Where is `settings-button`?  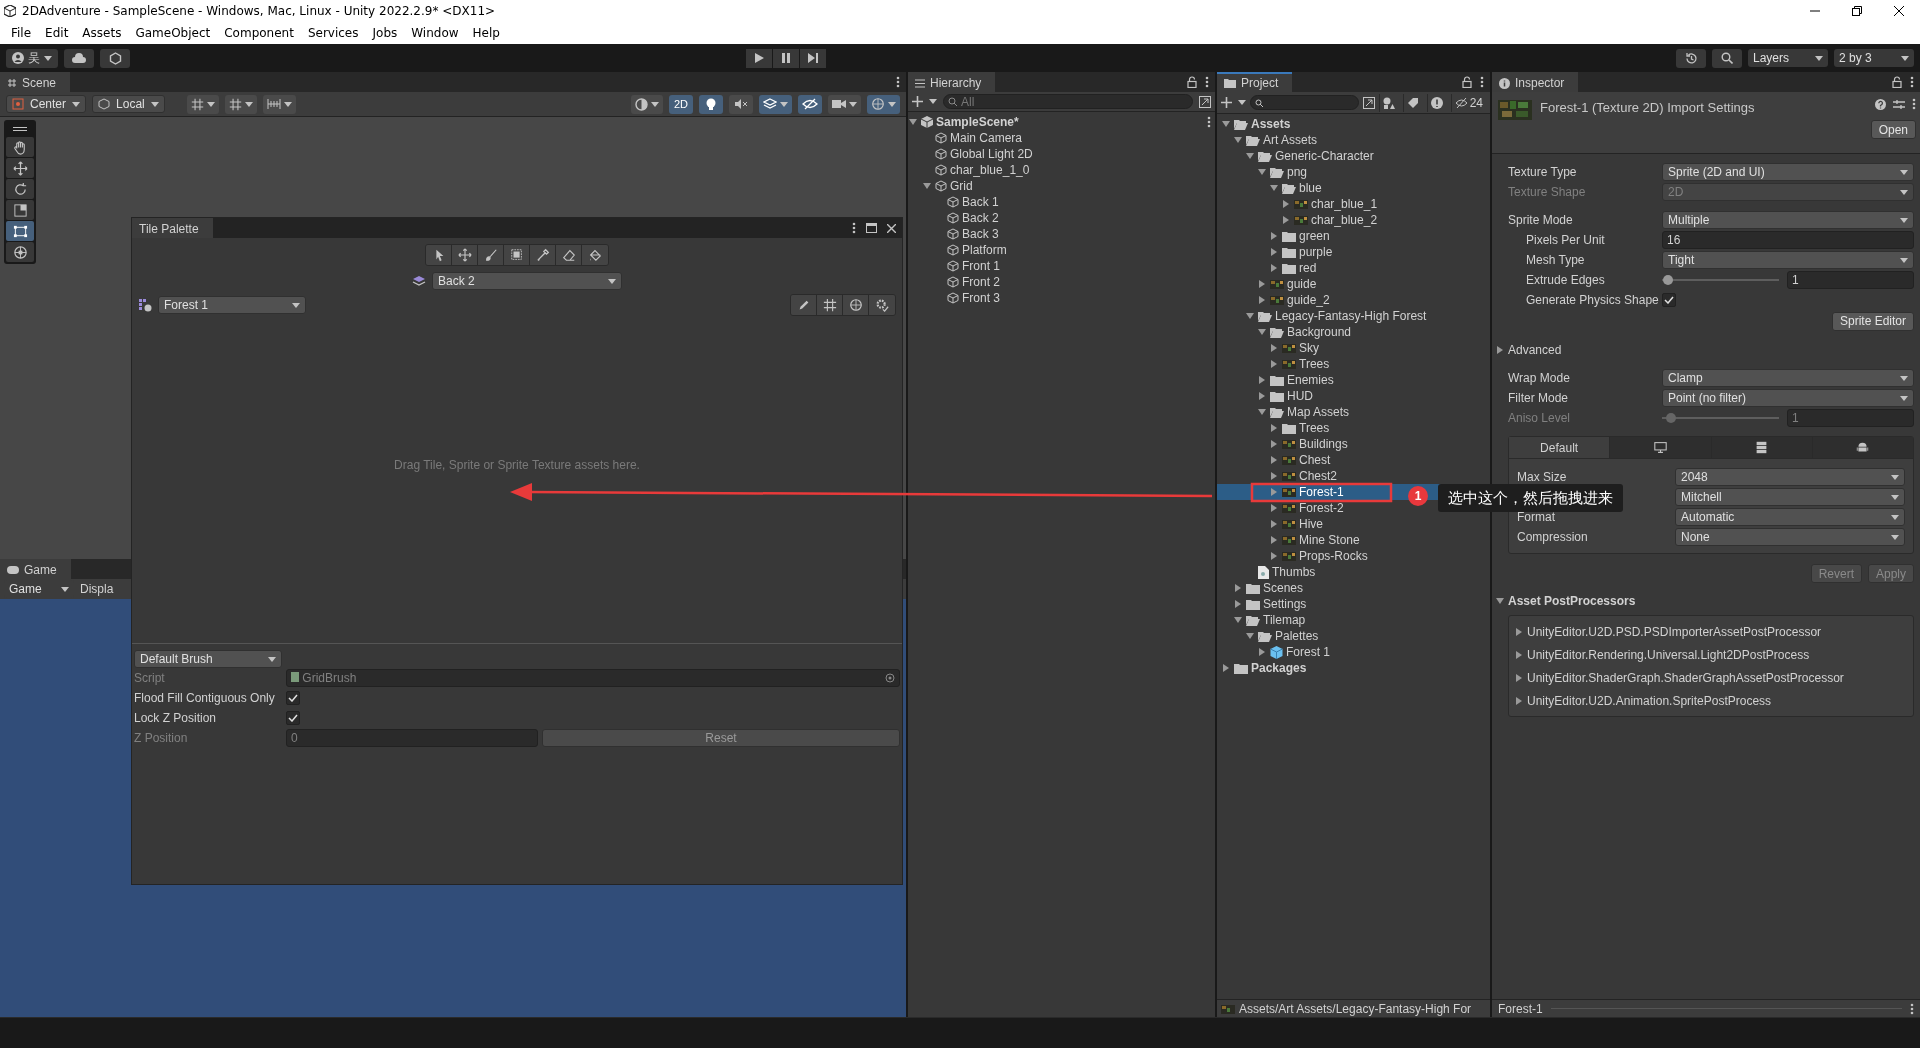
settings-button is located at coordinates (882, 305).